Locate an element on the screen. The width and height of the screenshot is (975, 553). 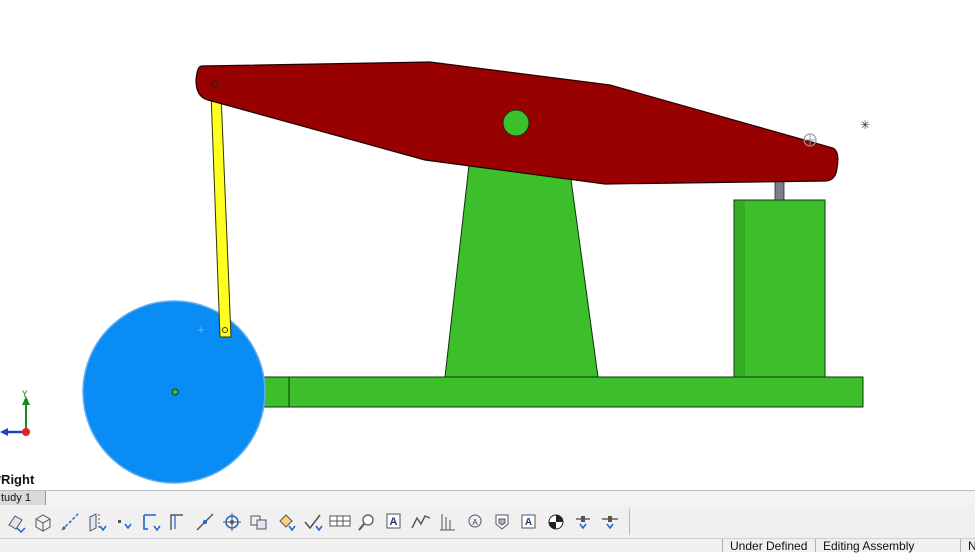
tower is located at coordinates (521, 271).